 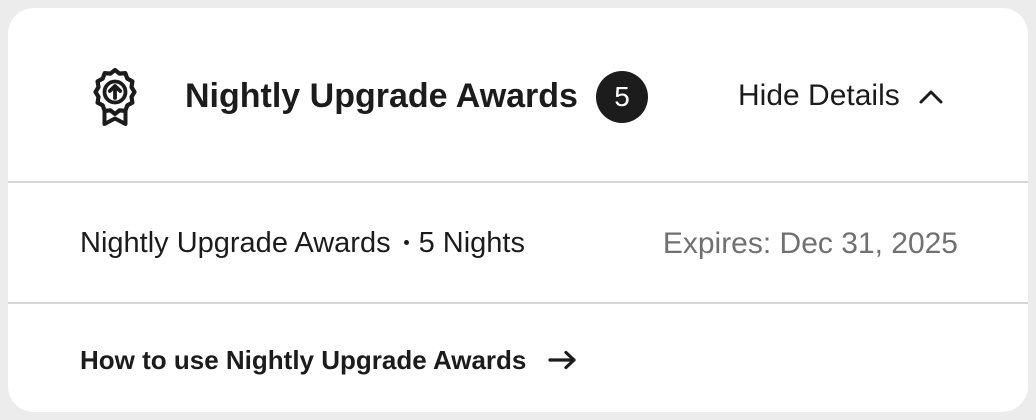 I want to click on hide-details-button: Hide Details, so click(x=841, y=96).